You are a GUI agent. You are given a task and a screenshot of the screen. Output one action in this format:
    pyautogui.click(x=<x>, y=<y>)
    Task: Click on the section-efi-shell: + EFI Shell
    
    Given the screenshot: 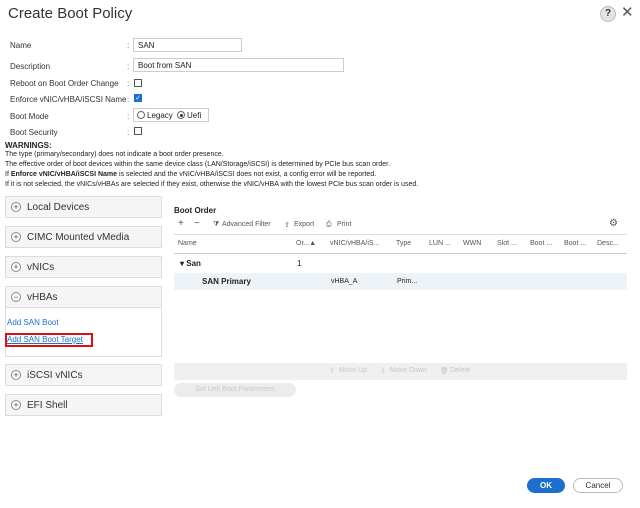 What is the action you would take?
    pyautogui.click(x=83, y=405)
    